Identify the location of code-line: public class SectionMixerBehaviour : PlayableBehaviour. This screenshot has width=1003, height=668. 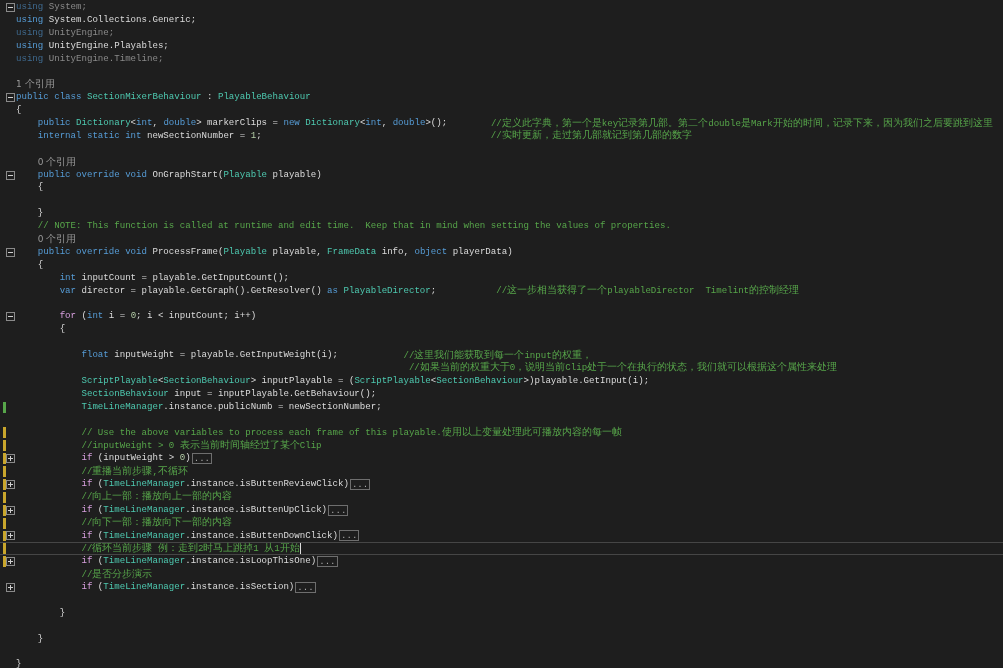
(163, 98).